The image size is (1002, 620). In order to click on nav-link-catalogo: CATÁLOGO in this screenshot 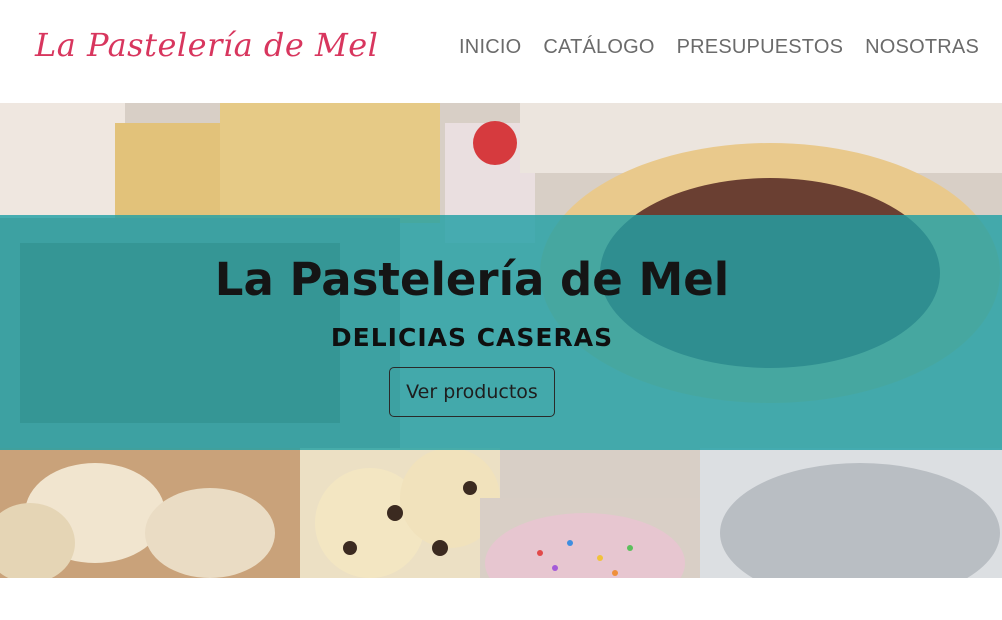, I will do `click(598, 47)`.